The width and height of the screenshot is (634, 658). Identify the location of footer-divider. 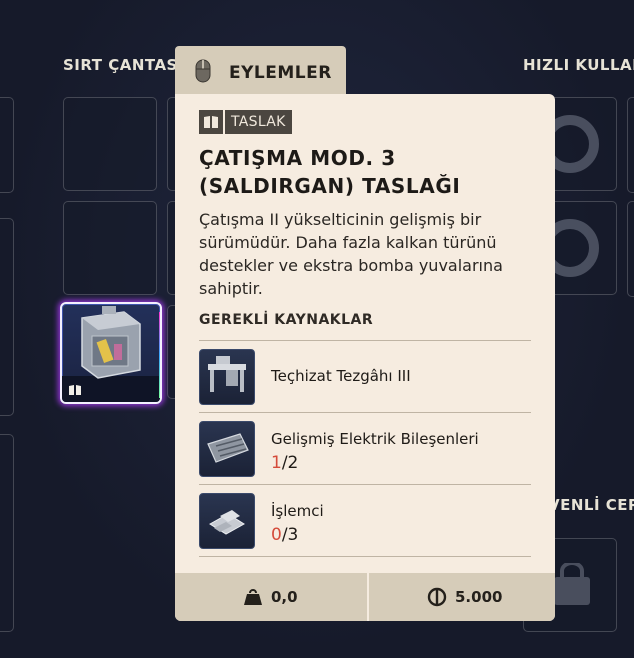
(368, 597).